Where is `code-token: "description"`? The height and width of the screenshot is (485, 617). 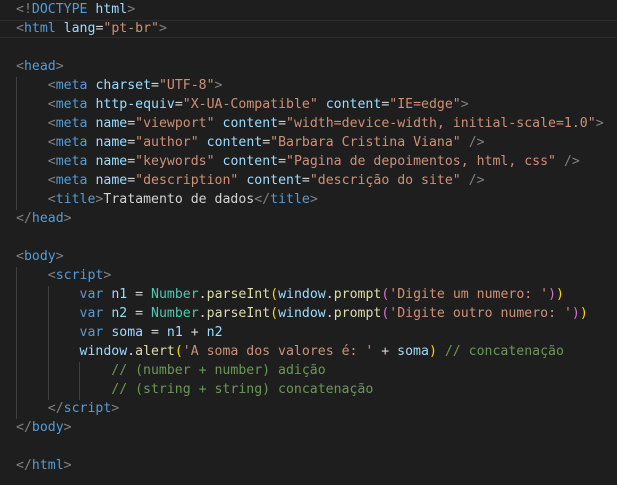
code-token: "description" is located at coordinates (187, 180).